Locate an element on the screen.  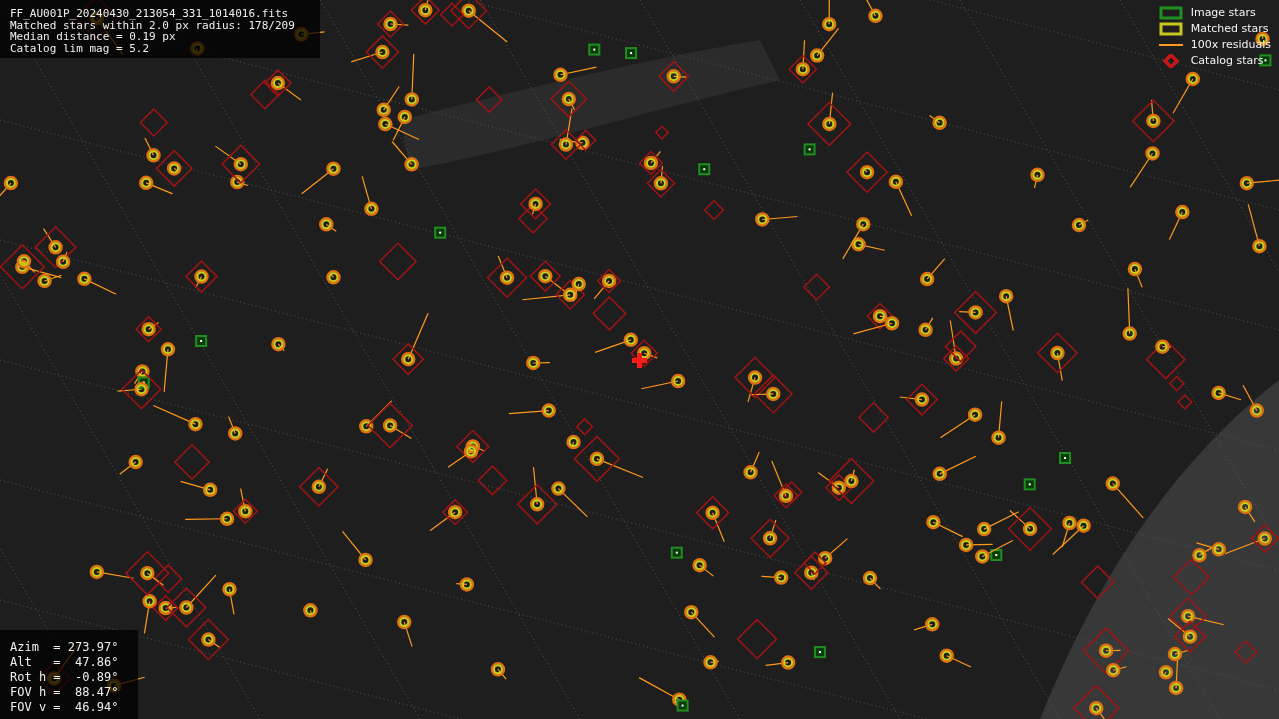
pointing-text: Azim = 273.97° is located at coordinates (64, 647).